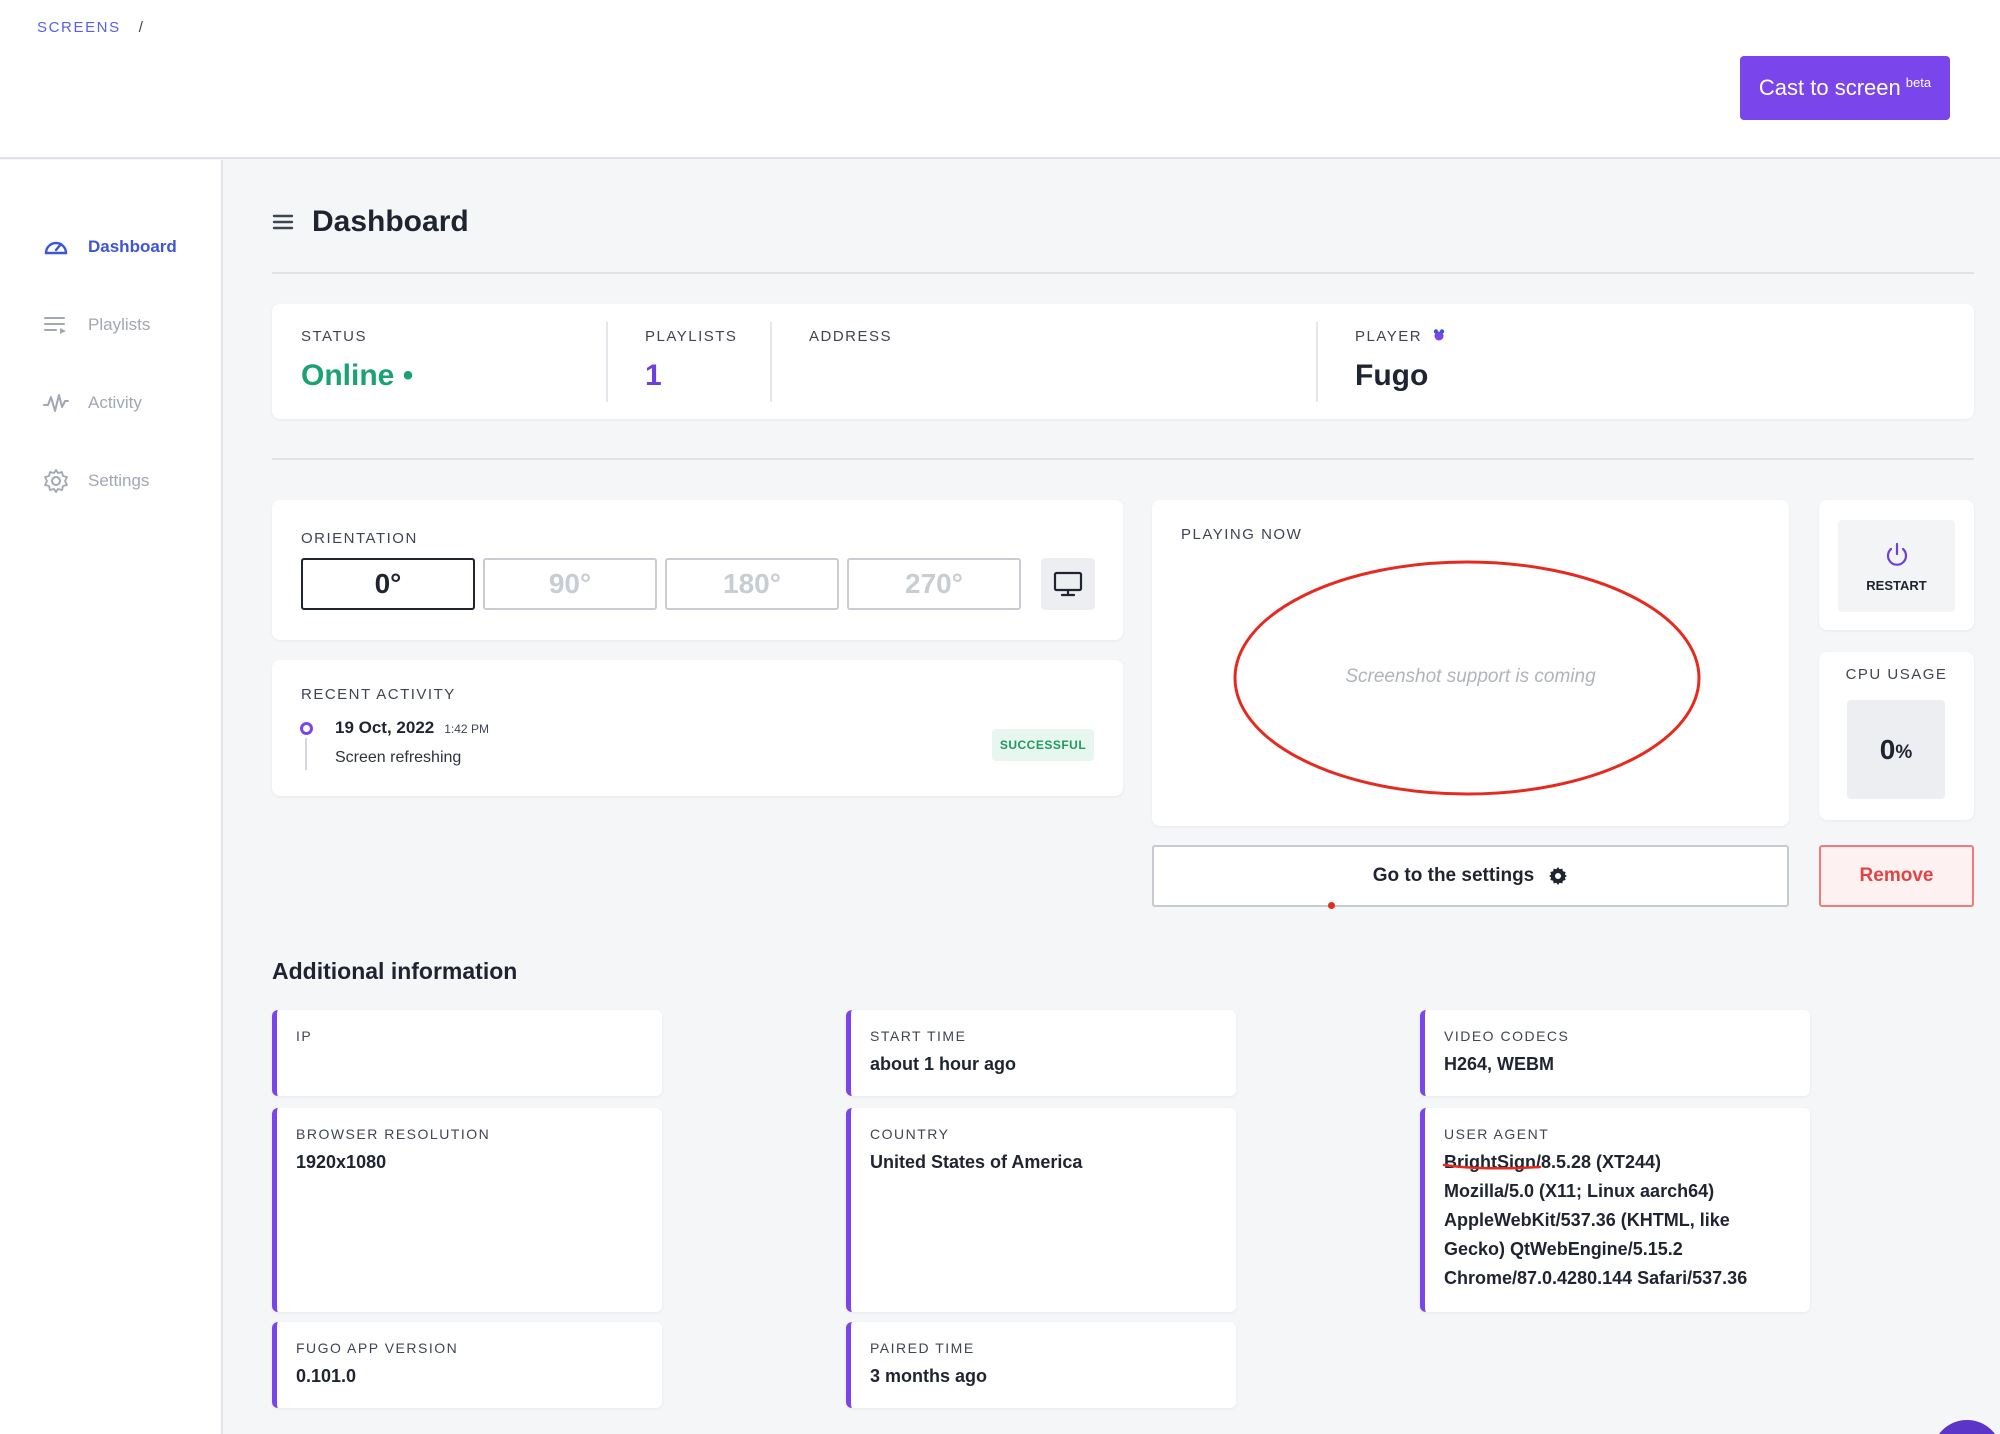  Describe the element at coordinates (132, 246) in the screenshot. I see `sidebar-item-label: Dashboard` at that location.